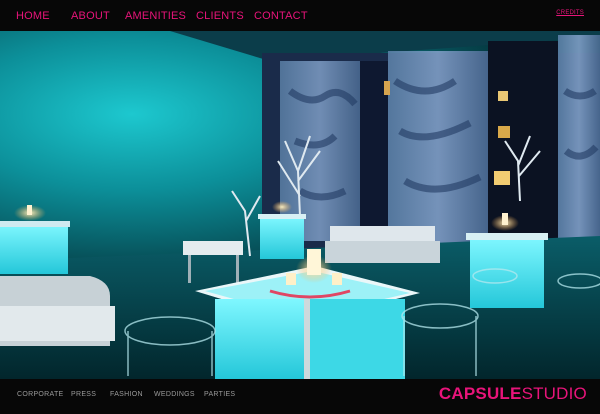 The width and height of the screenshot is (600, 414). Describe the element at coordinates (33, 16) in the screenshot. I see `nav-home-link: HOME` at that location.